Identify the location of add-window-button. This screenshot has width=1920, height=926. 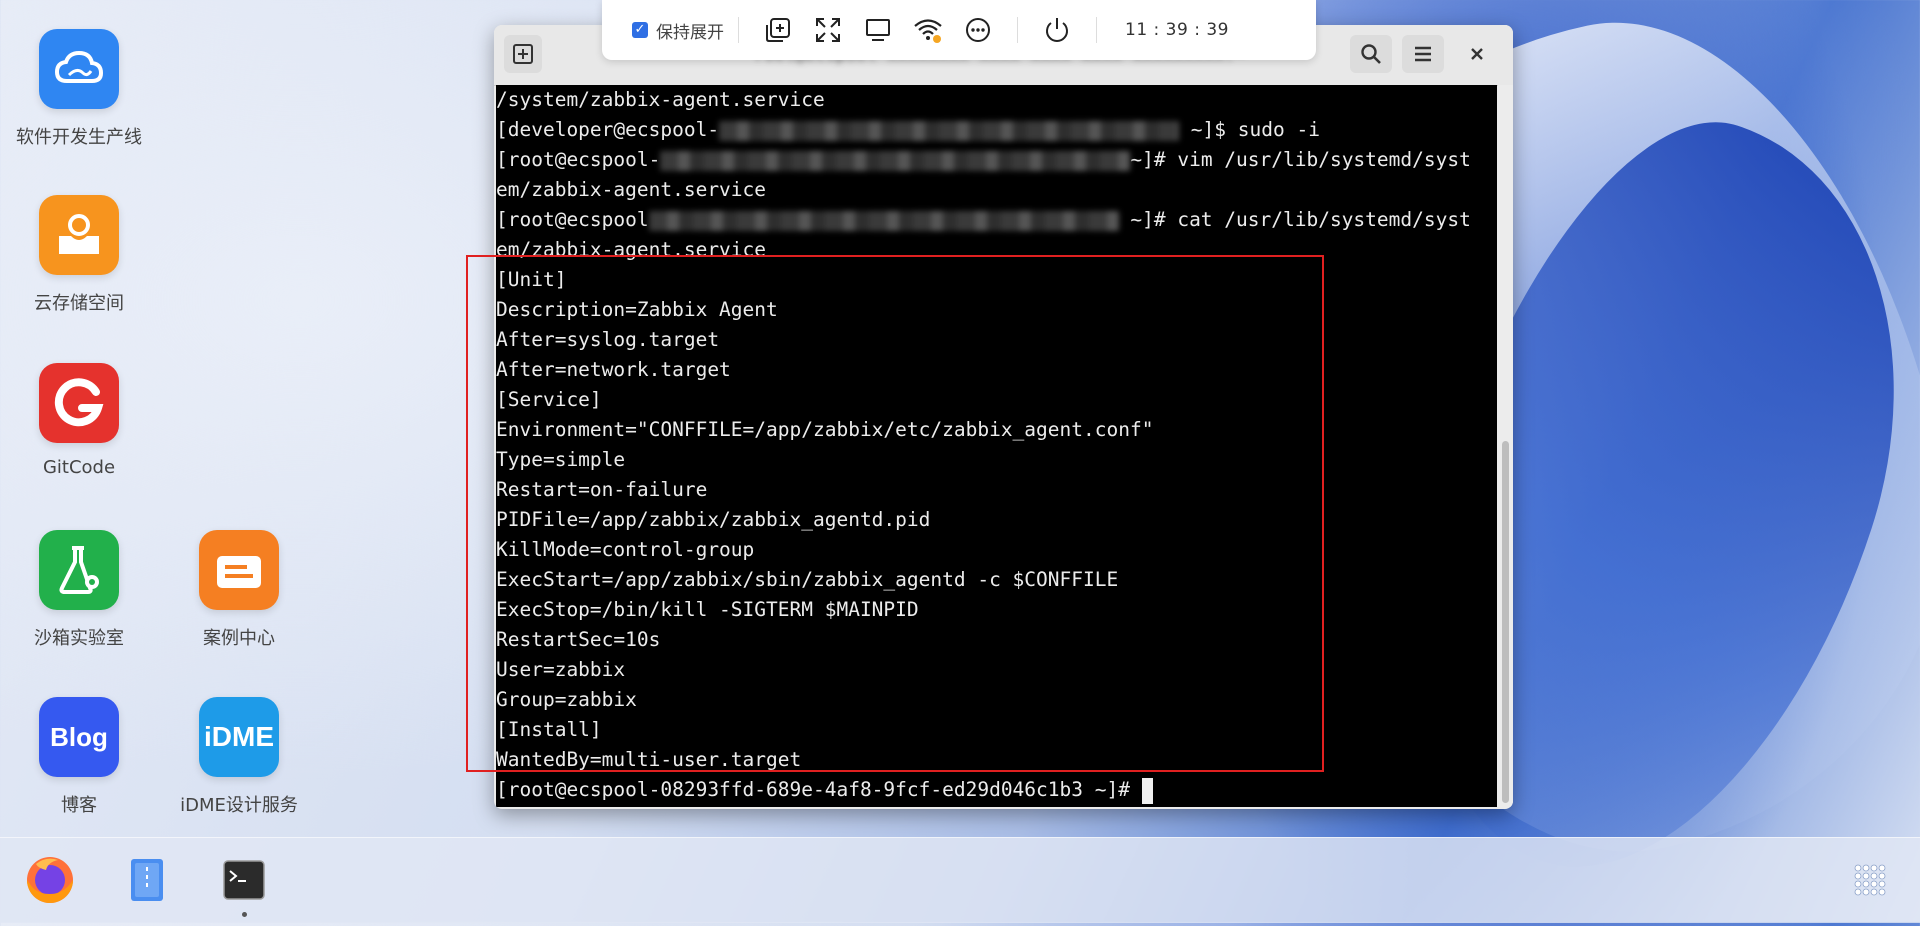
(778, 30).